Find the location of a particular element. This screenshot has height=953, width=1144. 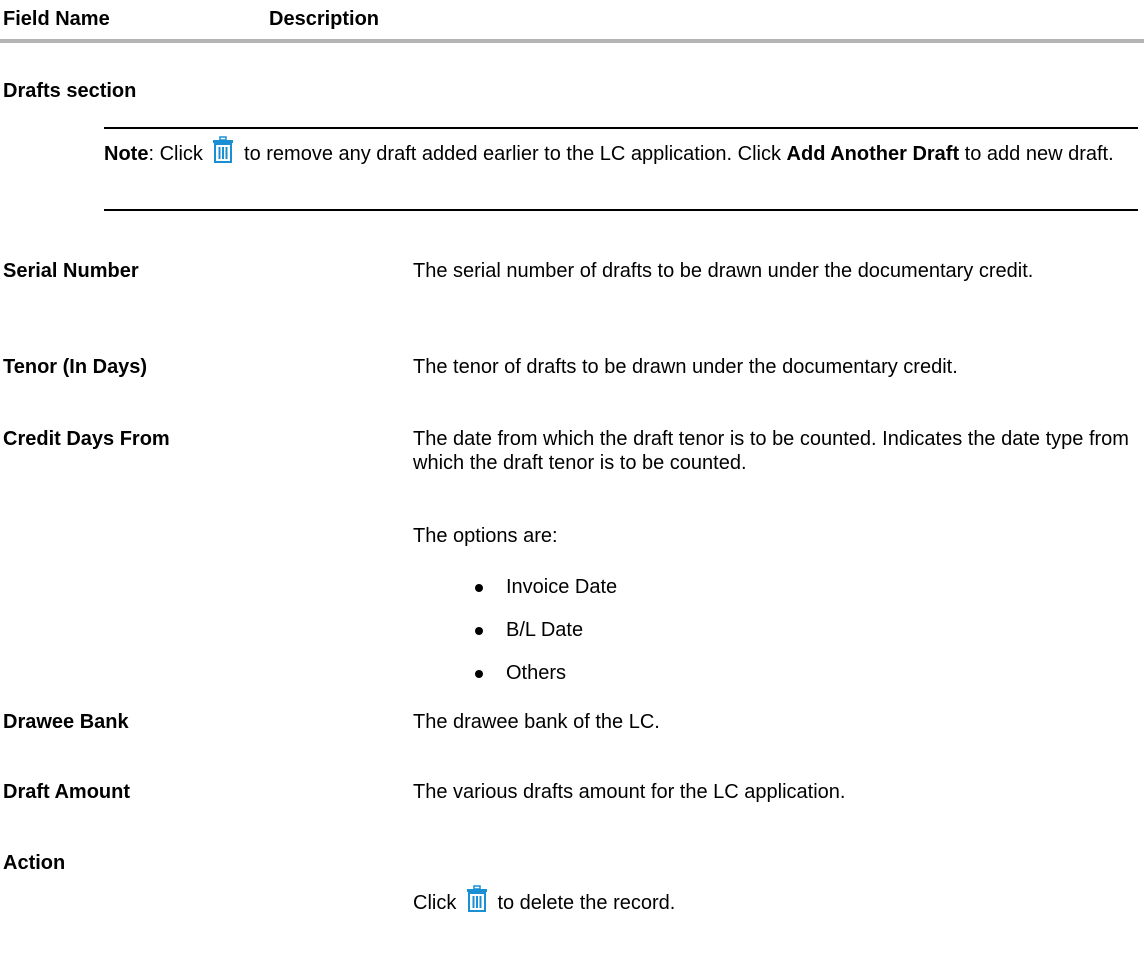

options-intro: The options are: is located at coordinates (485, 536).